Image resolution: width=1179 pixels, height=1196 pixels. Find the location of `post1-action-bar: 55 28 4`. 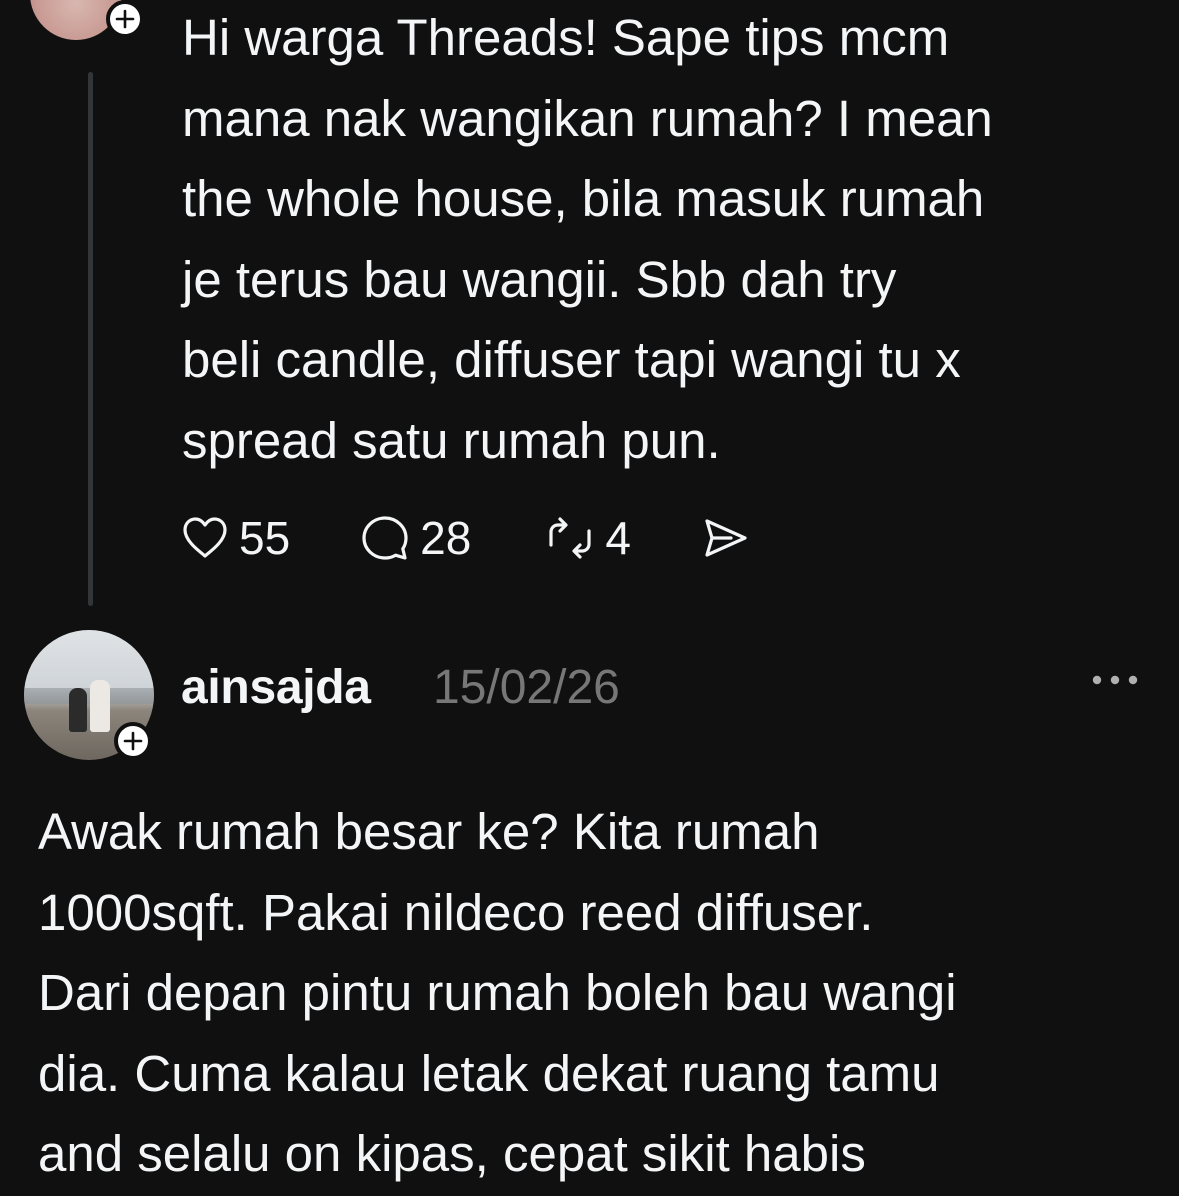

post1-action-bar: 55 28 4 is located at coordinates (466, 538).